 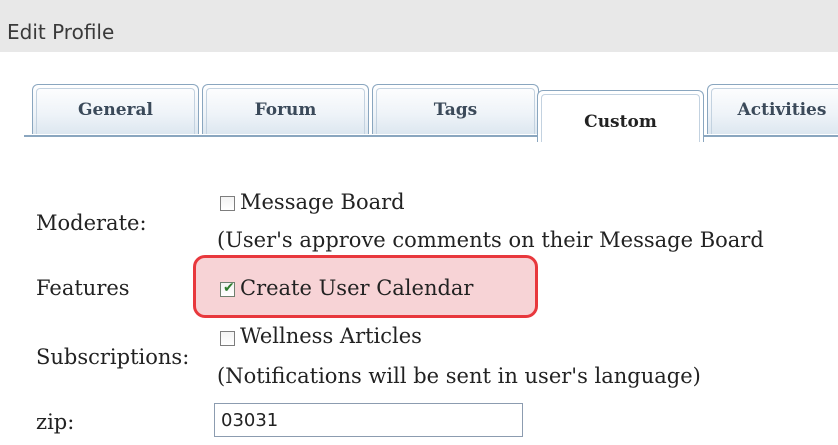 I want to click on create-user-calendar-option-label: Create User Calendar, so click(x=356, y=288).